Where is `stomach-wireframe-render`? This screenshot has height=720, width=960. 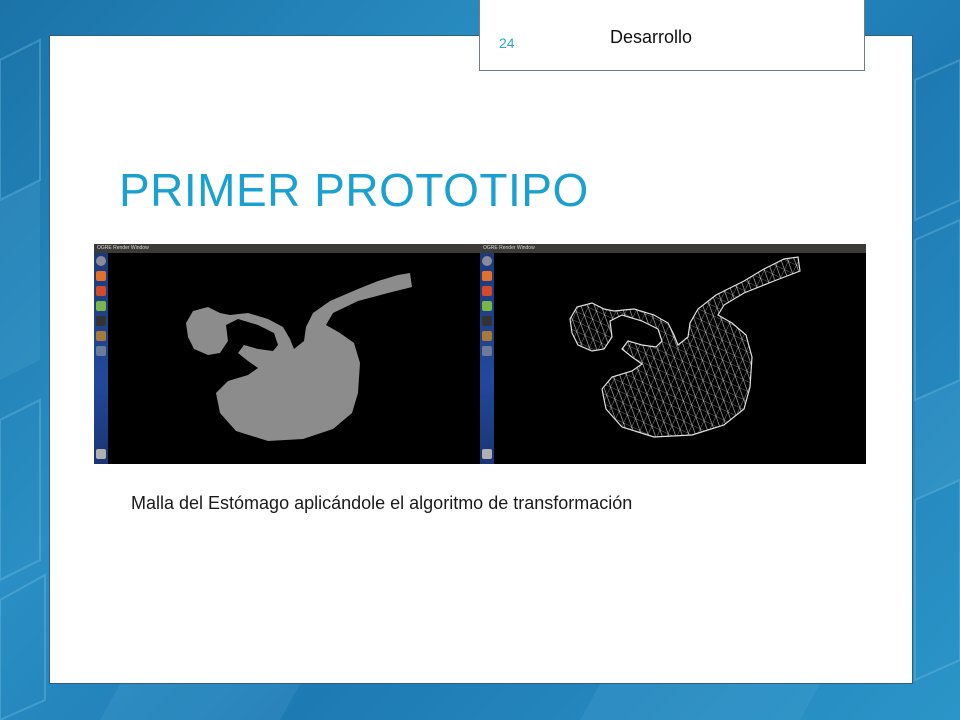 stomach-wireframe-render is located at coordinates (685, 347).